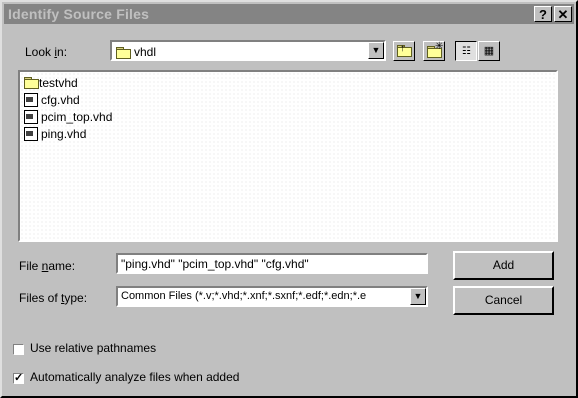  Describe the element at coordinates (563, 14) in the screenshot. I see `close-button: ✕` at that location.